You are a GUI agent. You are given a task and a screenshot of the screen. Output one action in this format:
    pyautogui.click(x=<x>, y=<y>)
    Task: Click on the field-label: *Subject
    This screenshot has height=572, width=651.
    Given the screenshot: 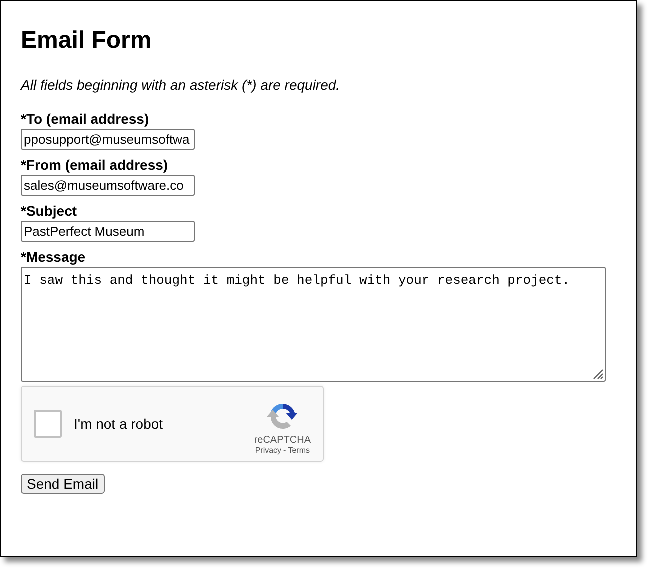 What is the action you would take?
    pyautogui.click(x=49, y=211)
    